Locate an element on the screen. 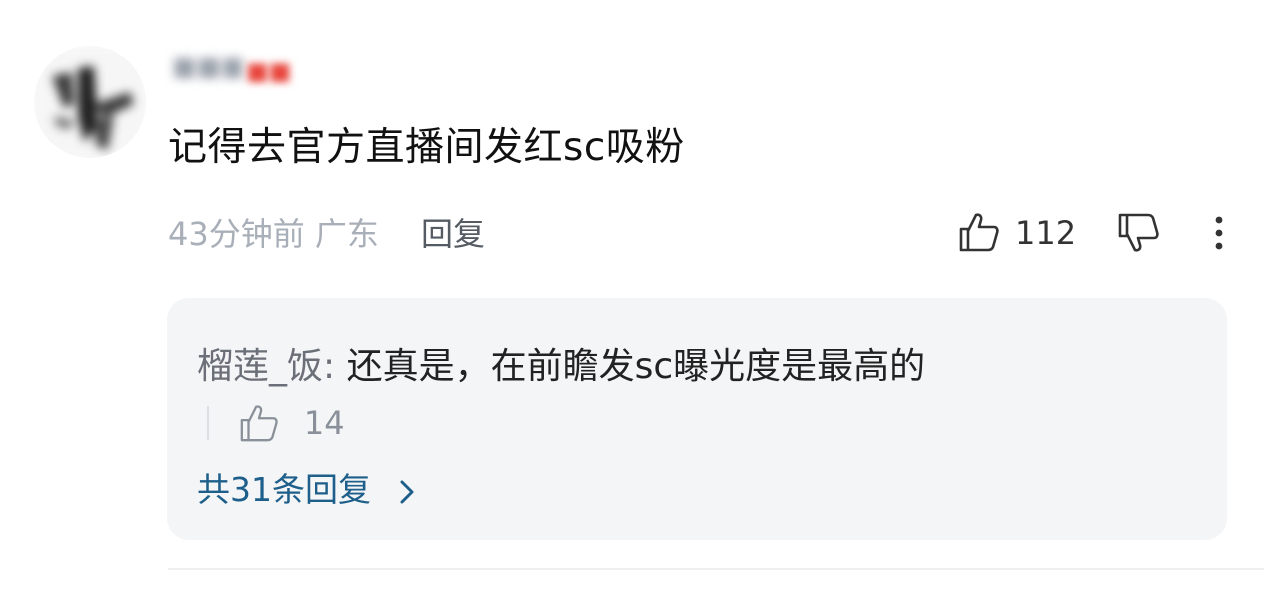  level-badge: ■■ is located at coordinates (283, 71).